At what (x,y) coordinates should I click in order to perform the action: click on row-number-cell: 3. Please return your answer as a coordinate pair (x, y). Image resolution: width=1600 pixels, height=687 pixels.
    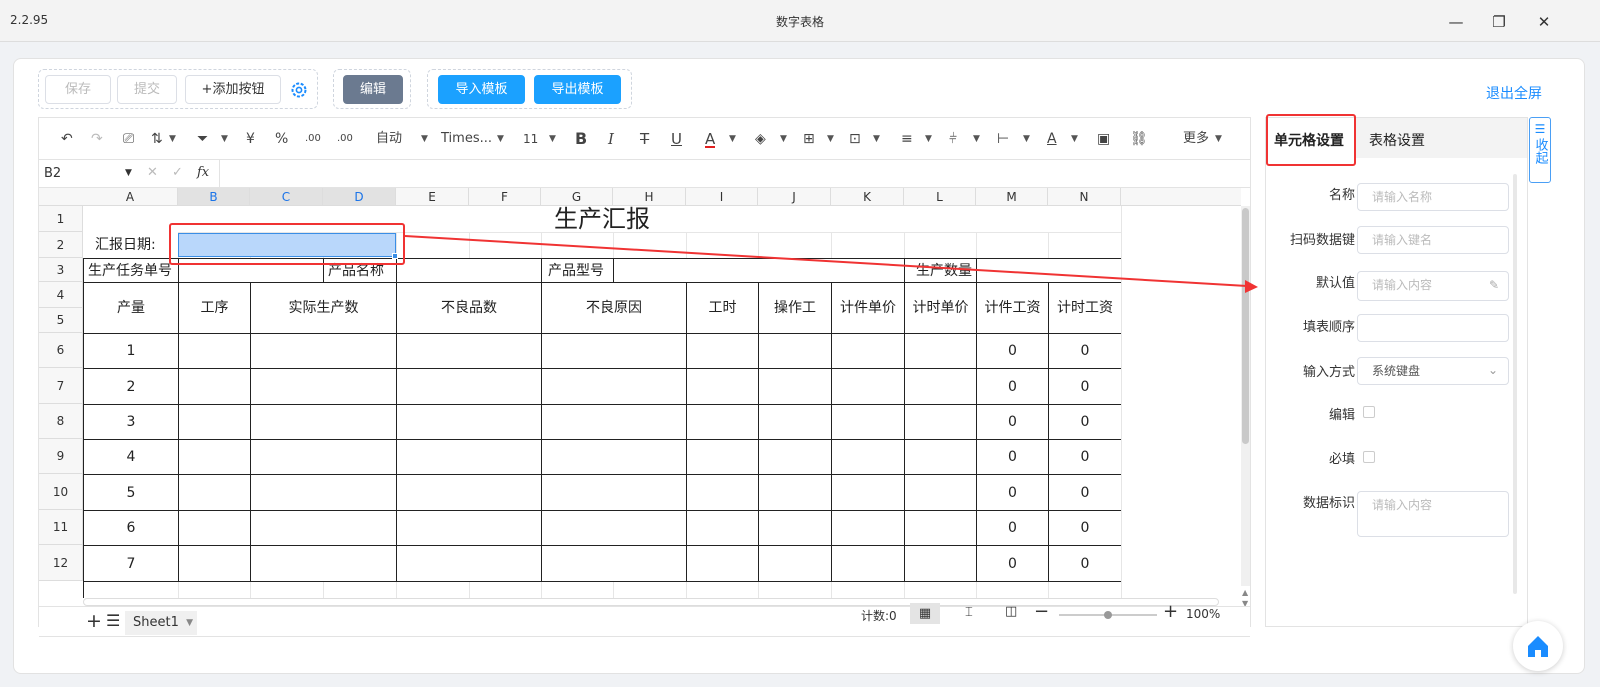
    Looking at the image, I should click on (131, 422).